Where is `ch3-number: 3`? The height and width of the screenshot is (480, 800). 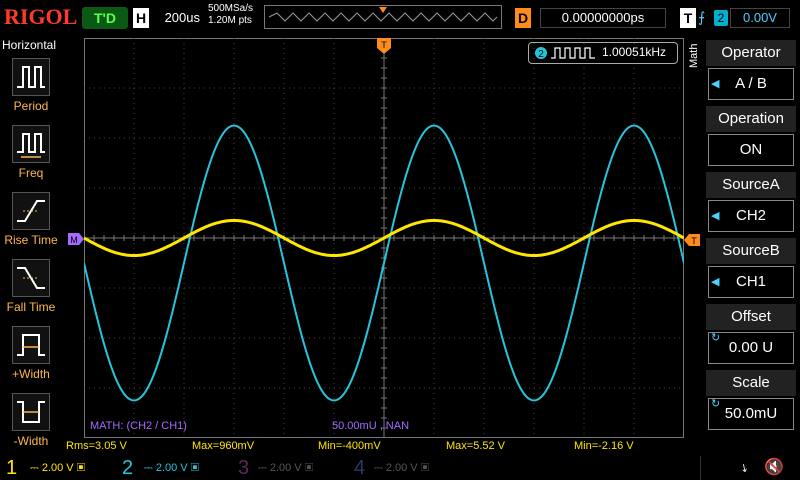
ch3-number: 3 is located at coordinates (243, 468).